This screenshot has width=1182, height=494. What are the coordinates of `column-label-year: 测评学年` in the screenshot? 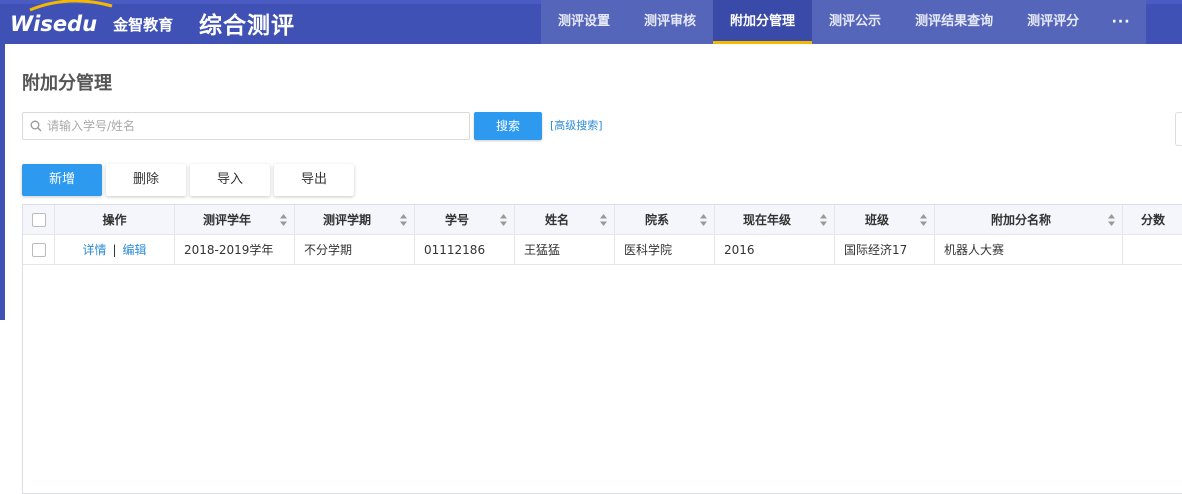 It's located at (226, 220).